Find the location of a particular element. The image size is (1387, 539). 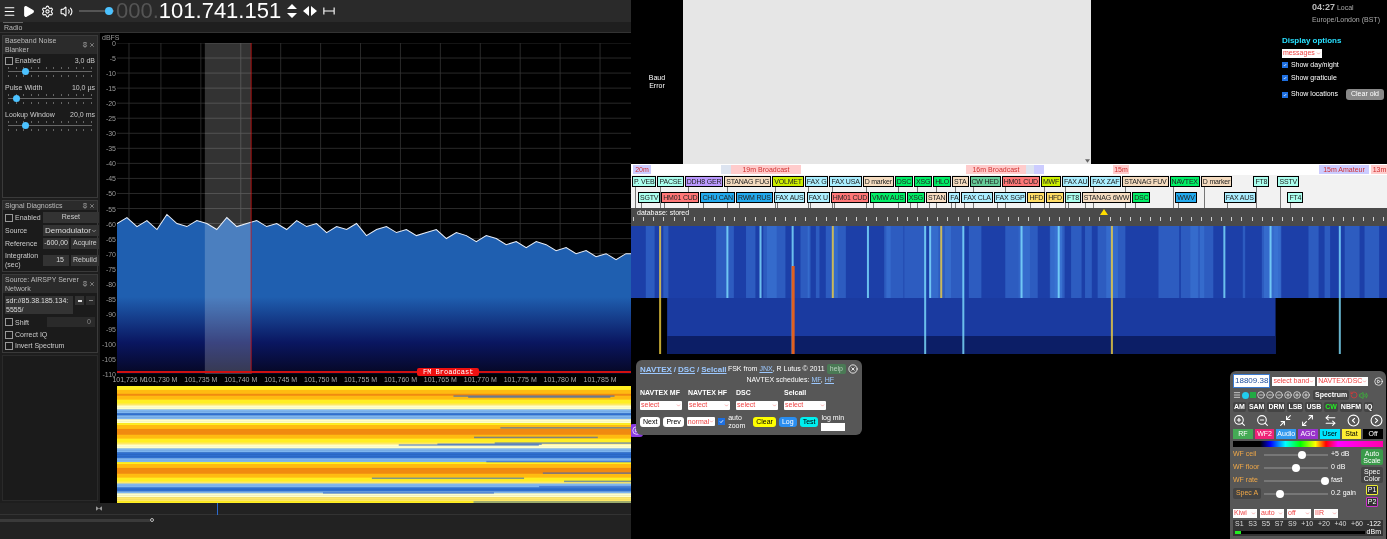

source-select: Demodulator is located at coordinates (71, 230).